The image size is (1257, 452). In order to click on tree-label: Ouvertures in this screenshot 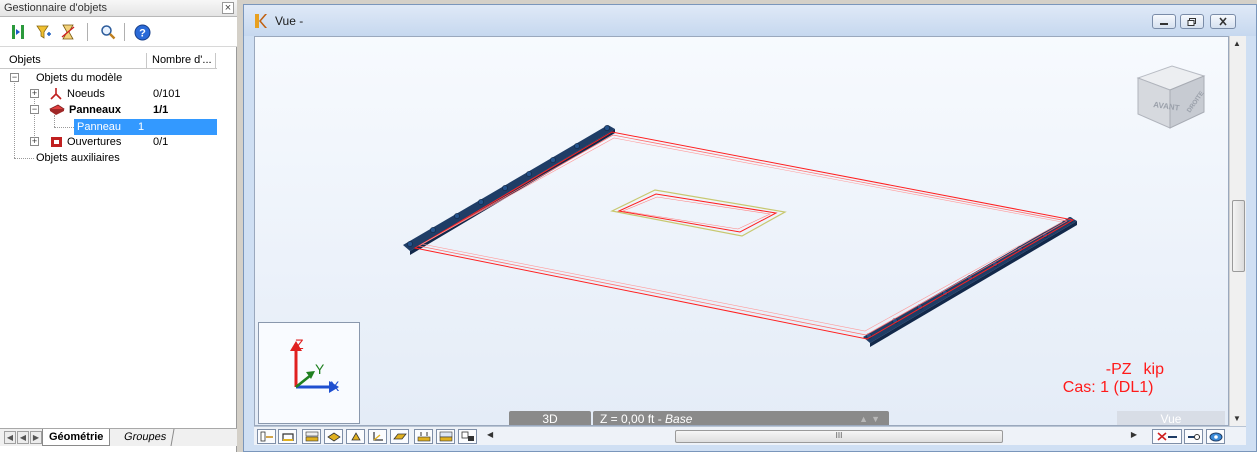, I will do `click(94, 142)`.